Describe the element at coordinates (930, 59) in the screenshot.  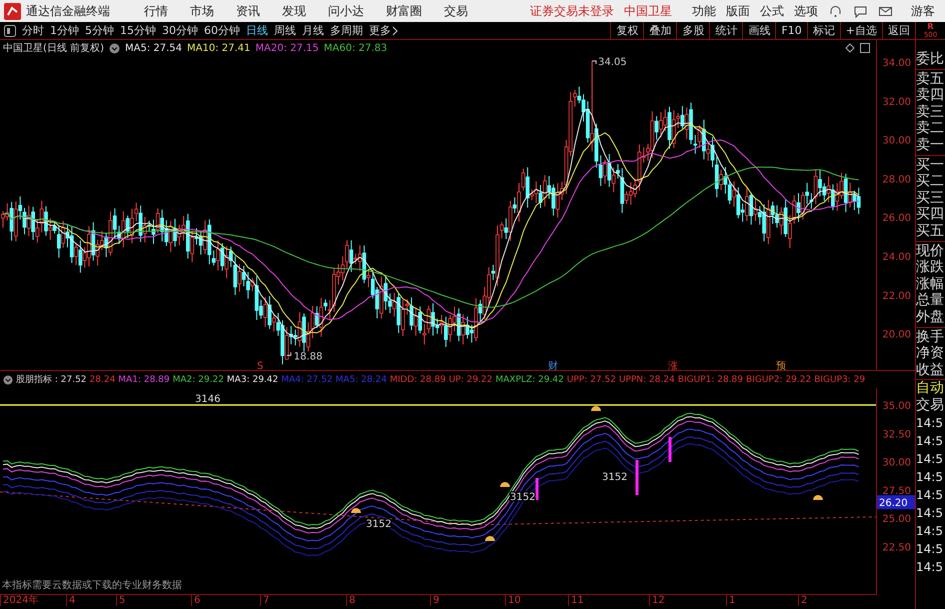
I see `quote-label: 委比` at that location.